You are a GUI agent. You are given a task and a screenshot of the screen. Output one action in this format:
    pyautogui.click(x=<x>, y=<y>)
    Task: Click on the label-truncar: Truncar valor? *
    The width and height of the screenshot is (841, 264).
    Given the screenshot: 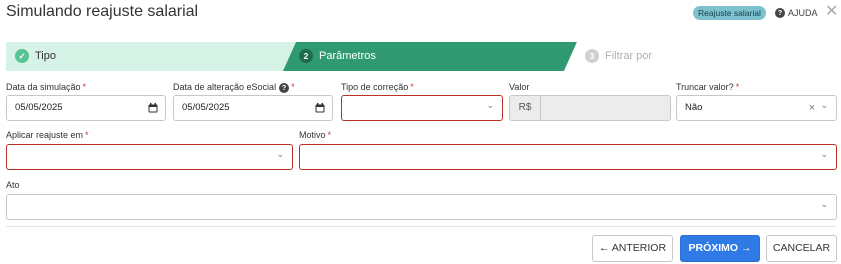 What is the action you would take?
    pyautogui.click(x=707, y=87)
    